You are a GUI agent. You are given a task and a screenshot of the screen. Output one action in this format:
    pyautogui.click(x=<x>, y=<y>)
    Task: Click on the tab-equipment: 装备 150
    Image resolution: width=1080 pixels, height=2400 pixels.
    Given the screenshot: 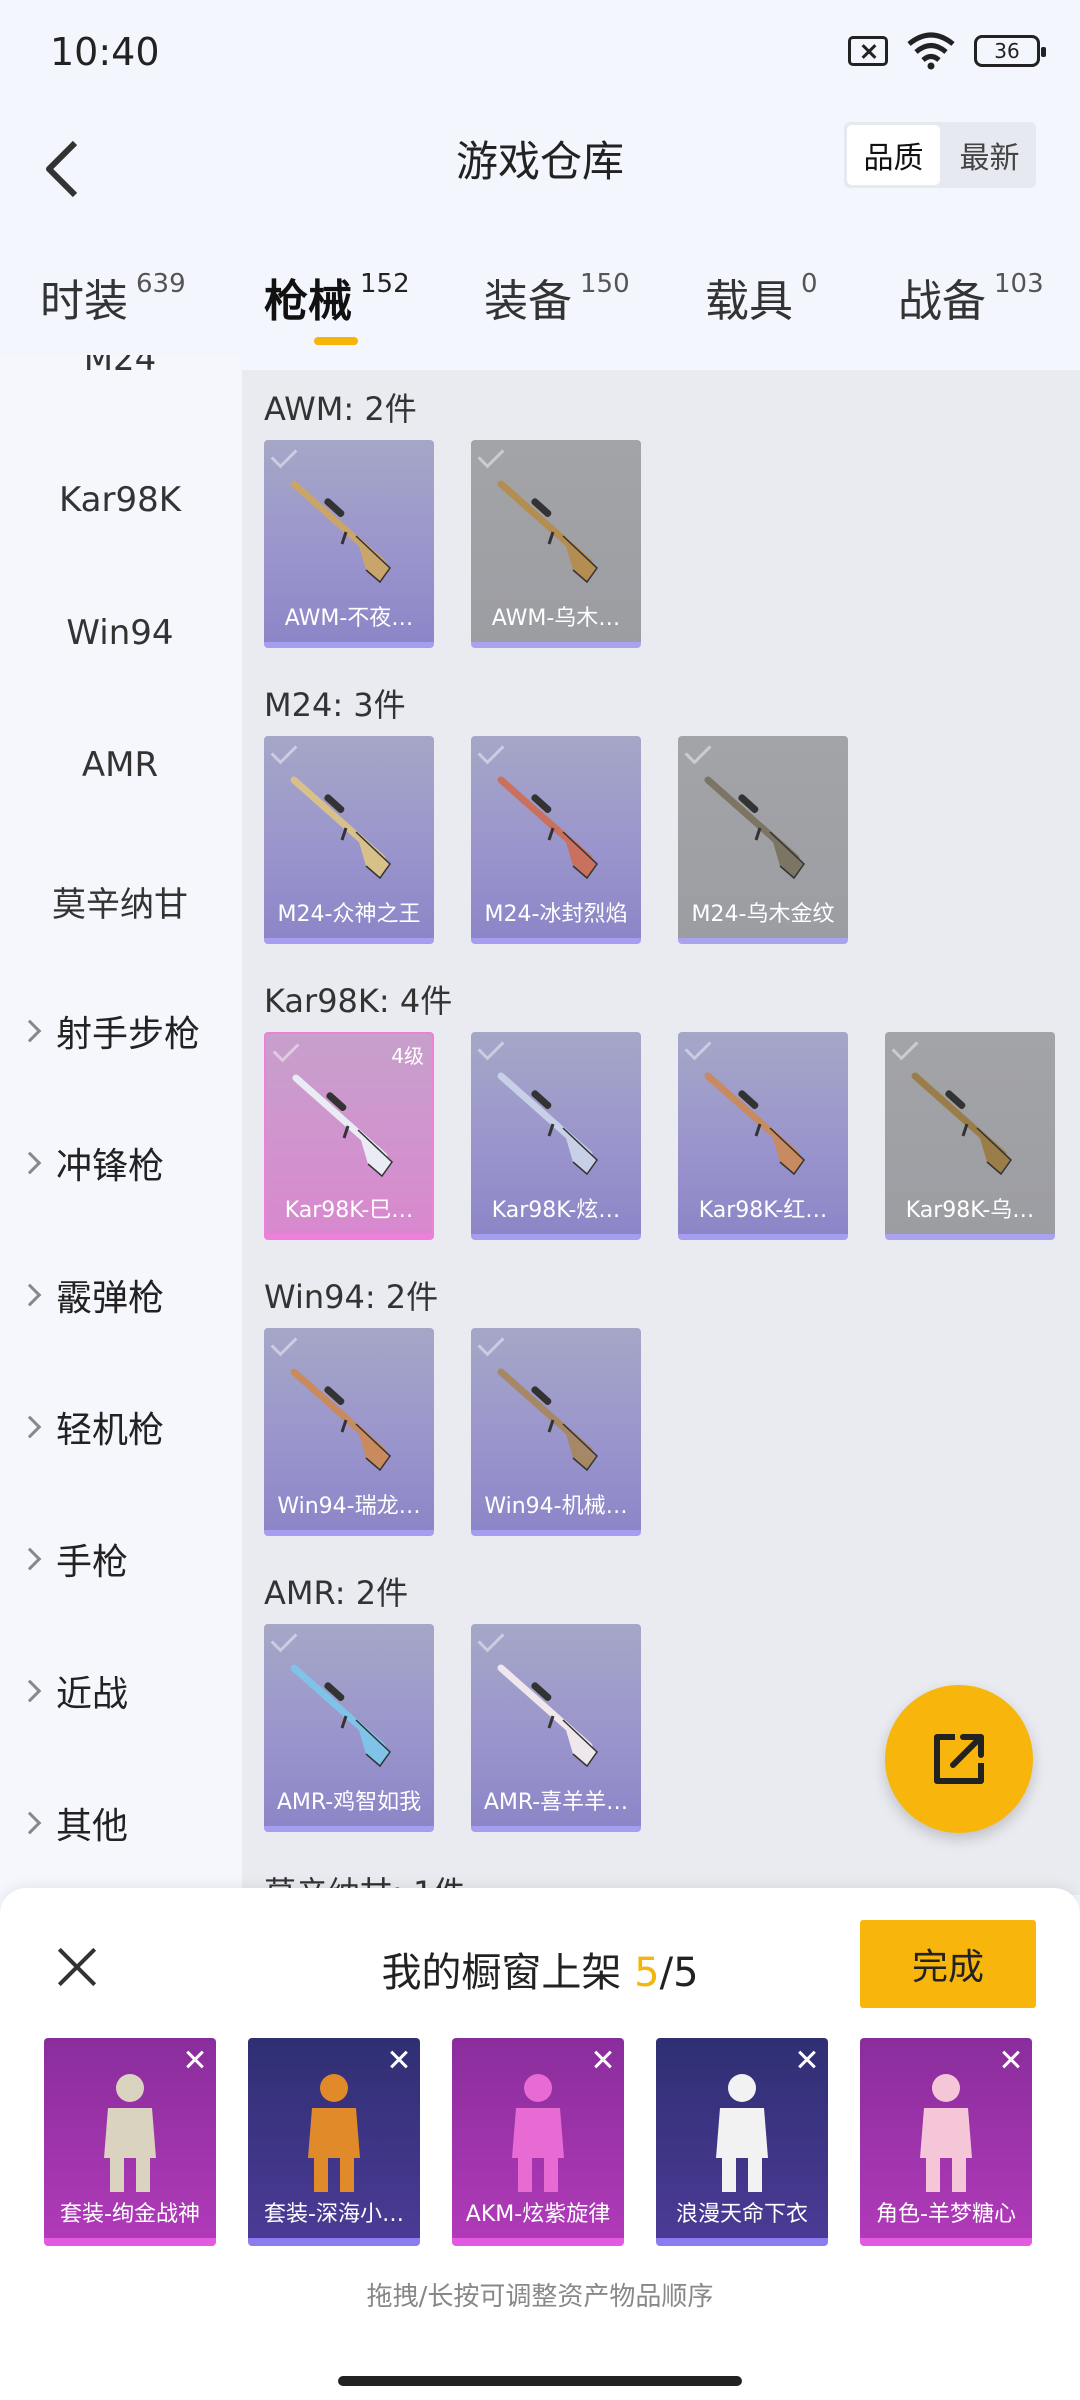 What is the action you would take?
    pyautogui.click(x=557, y=297)
    